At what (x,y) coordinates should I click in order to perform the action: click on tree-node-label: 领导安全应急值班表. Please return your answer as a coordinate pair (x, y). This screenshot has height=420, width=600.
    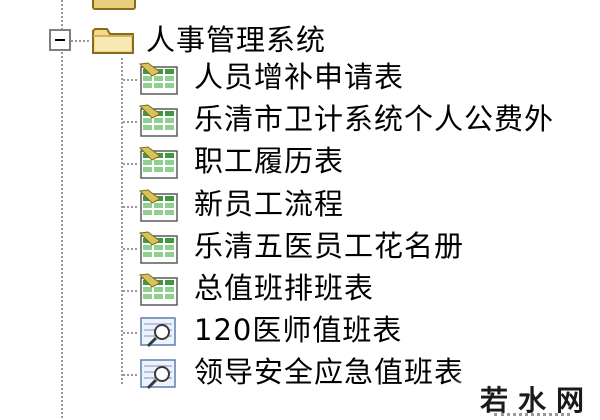
    Looking at the image, I should click on (329, 372).